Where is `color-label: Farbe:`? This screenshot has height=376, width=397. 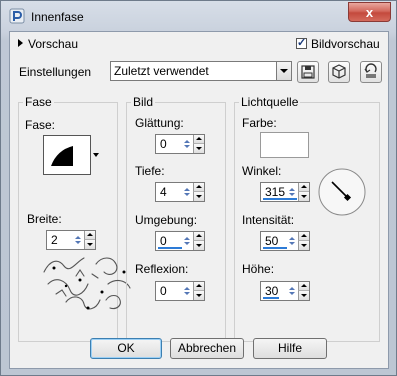
color-label: Farbe: is located at coordinates (259, 123).